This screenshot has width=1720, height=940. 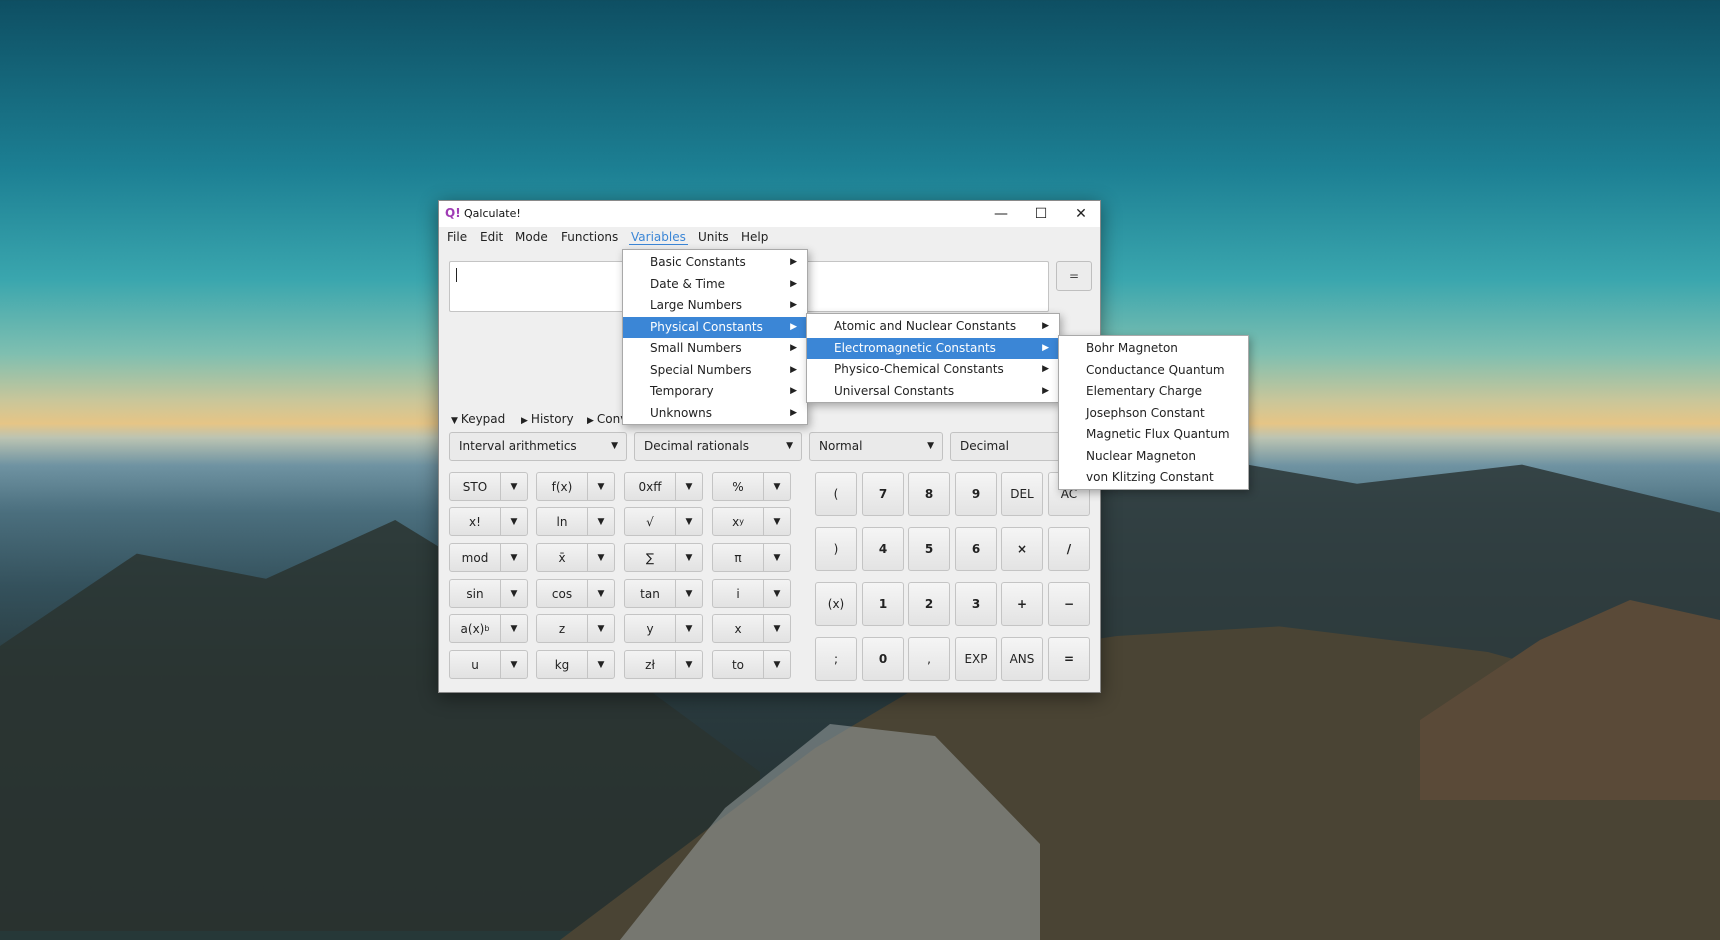 I want to click on key-button: x!, so click(x=475, y=521).